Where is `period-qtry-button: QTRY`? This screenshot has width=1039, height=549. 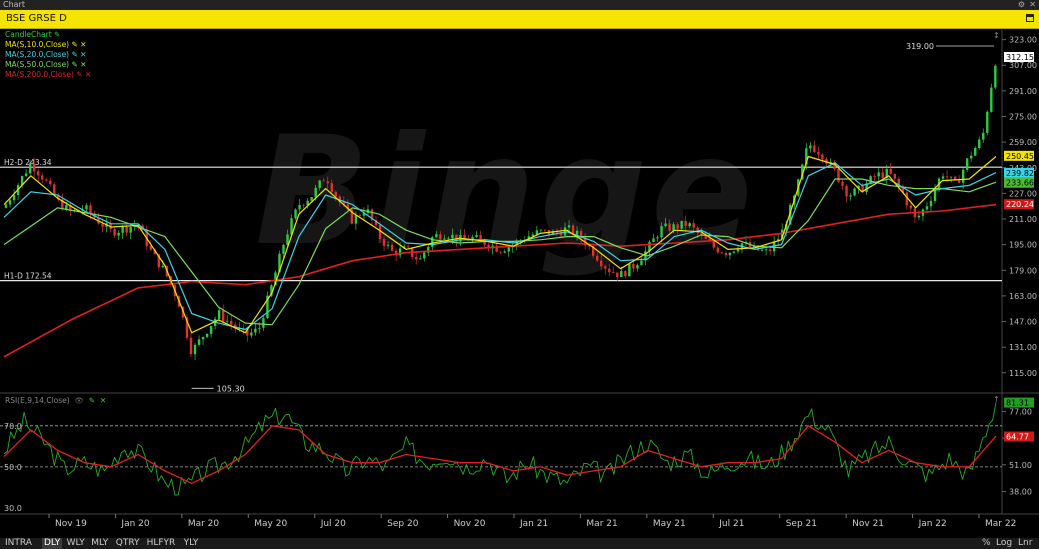 period-qtry-button: QTRY is located at coordinates (128, 543).